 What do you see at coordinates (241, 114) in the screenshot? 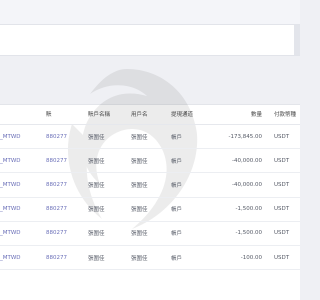
I see `col-header-amount: 數量` at bounding box center [241, 114].